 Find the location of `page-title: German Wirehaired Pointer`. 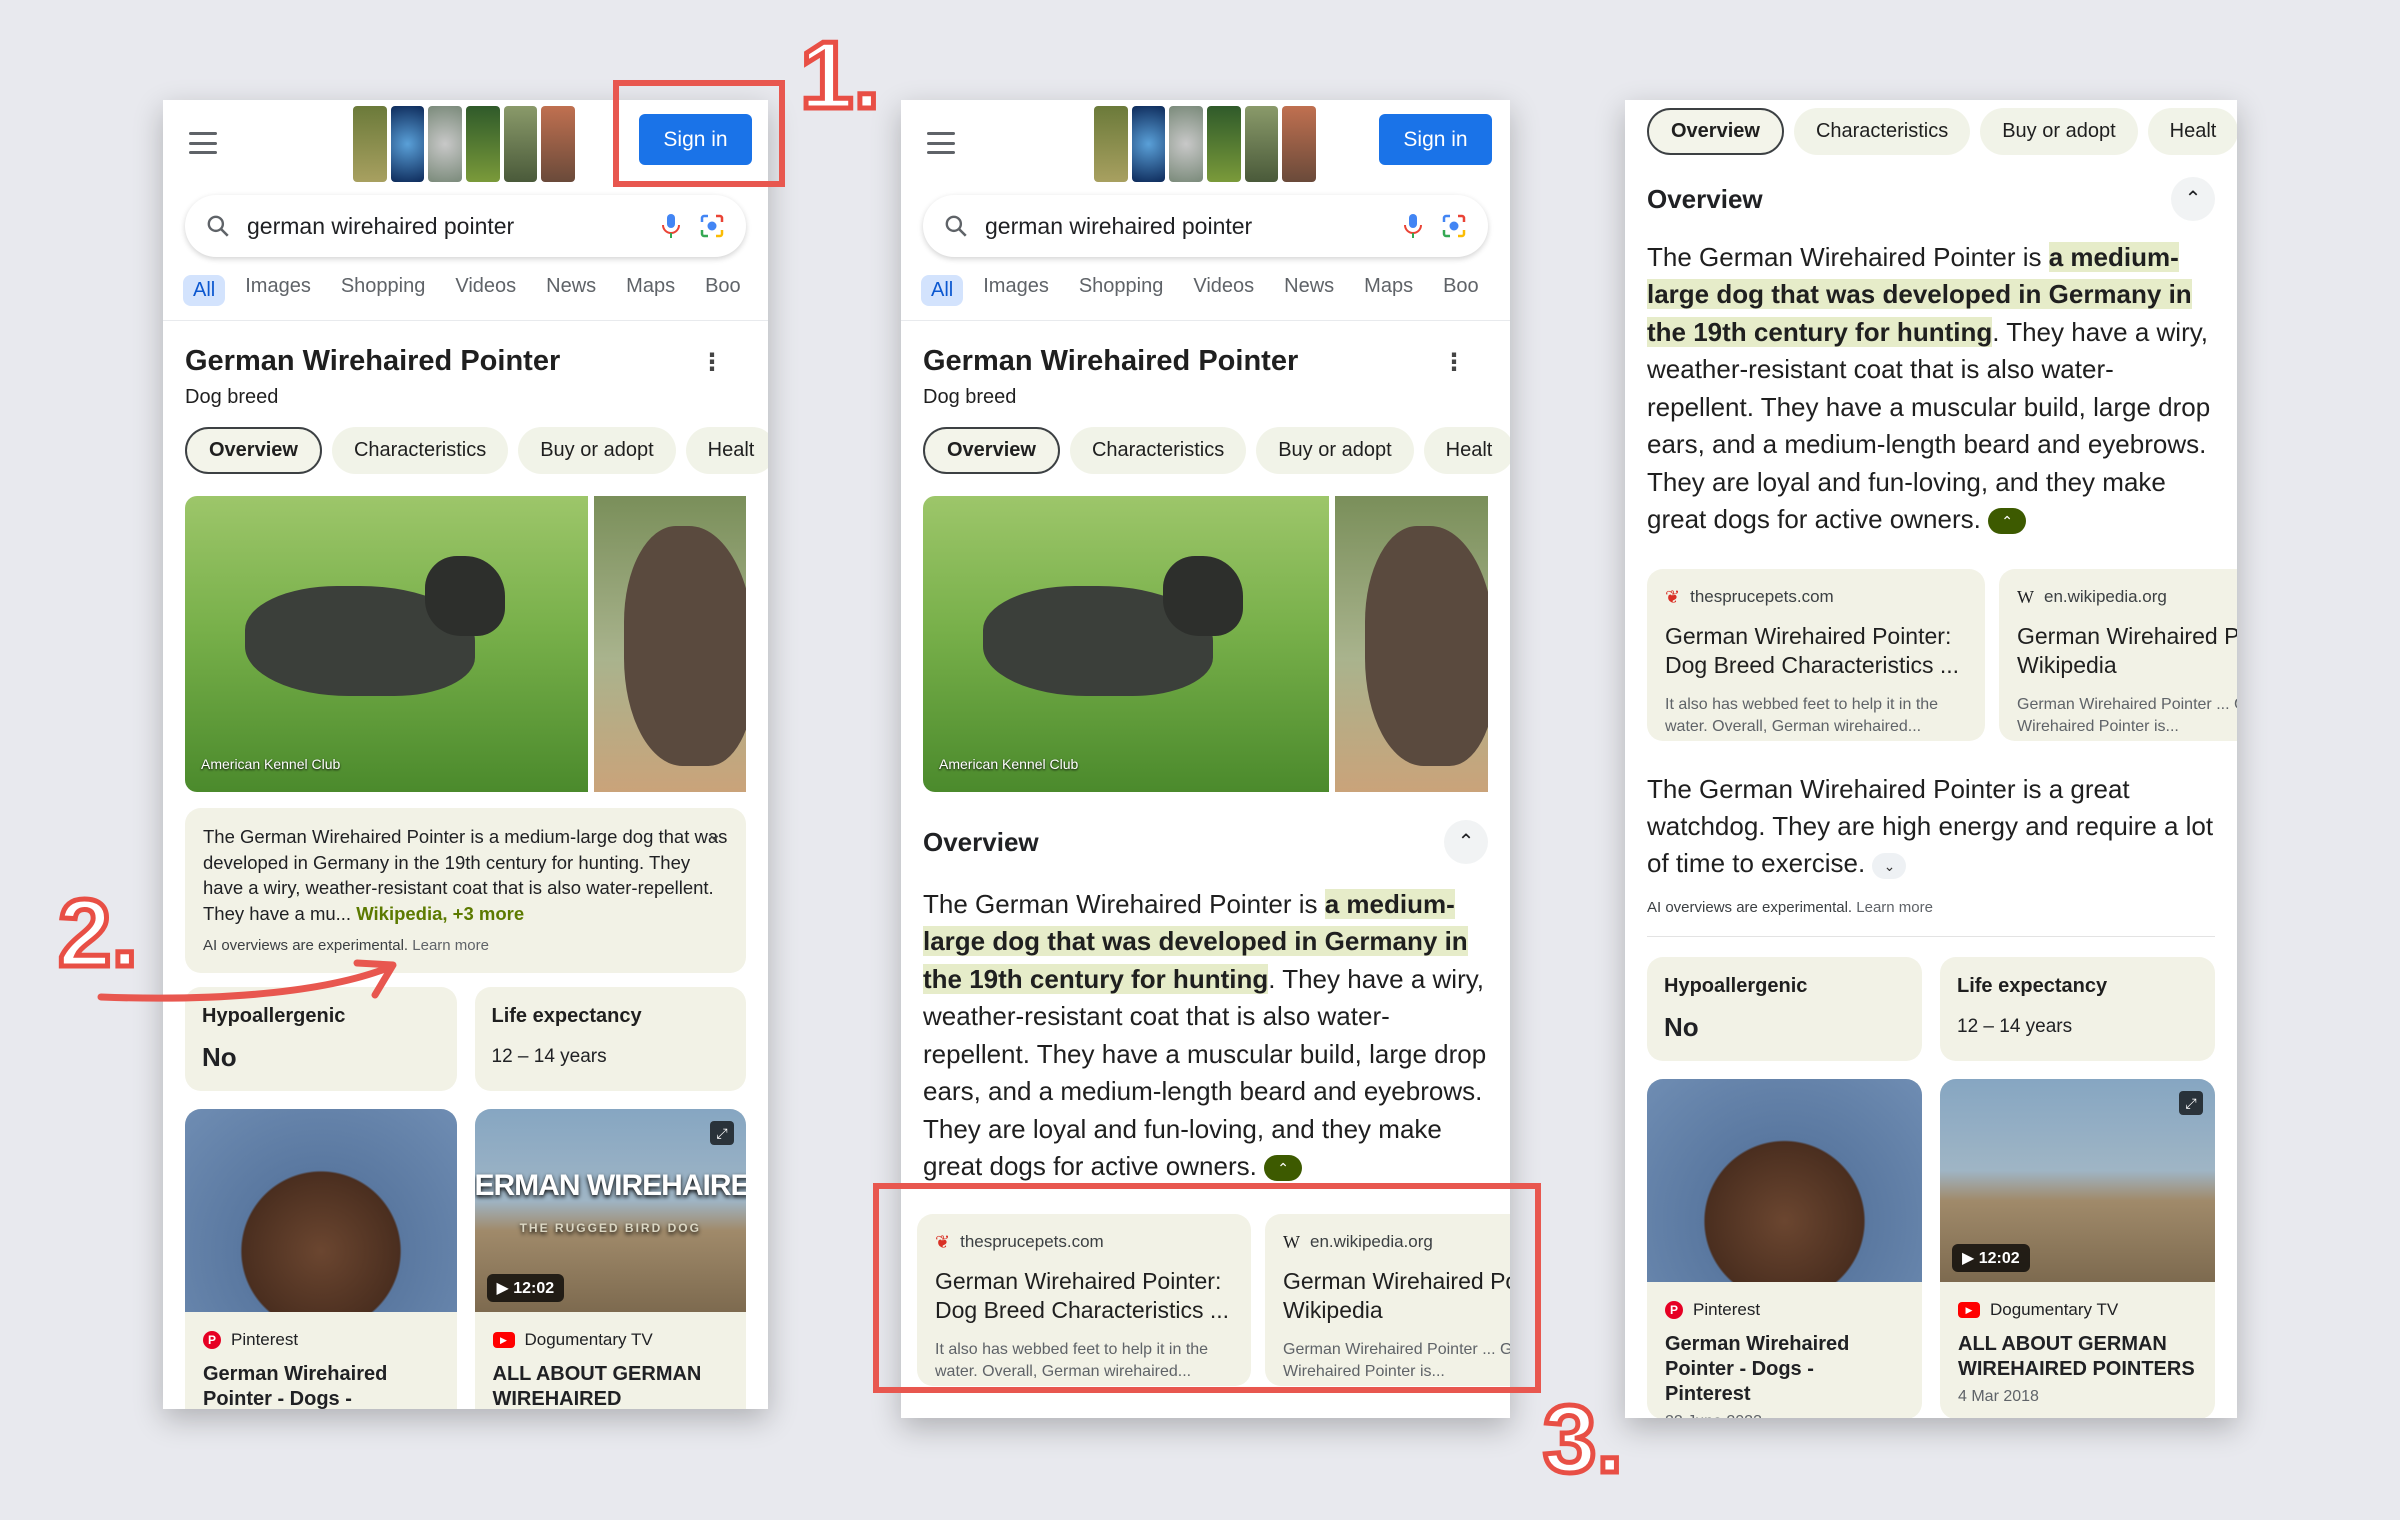

page-title: German Wirehaired Pointer is located at coordinates (373, 361).